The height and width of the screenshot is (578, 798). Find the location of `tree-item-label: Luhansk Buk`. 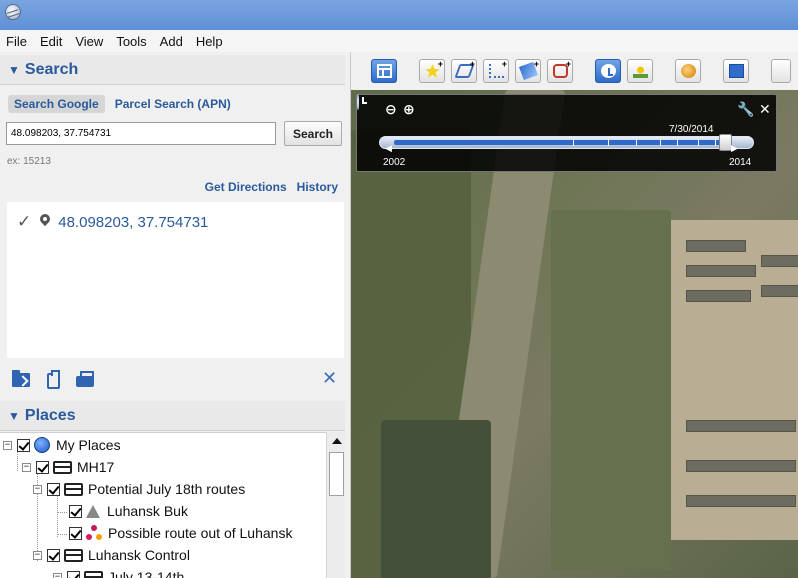

tree-item-label: Luhansk Buk is located at coordinates (147, 511).